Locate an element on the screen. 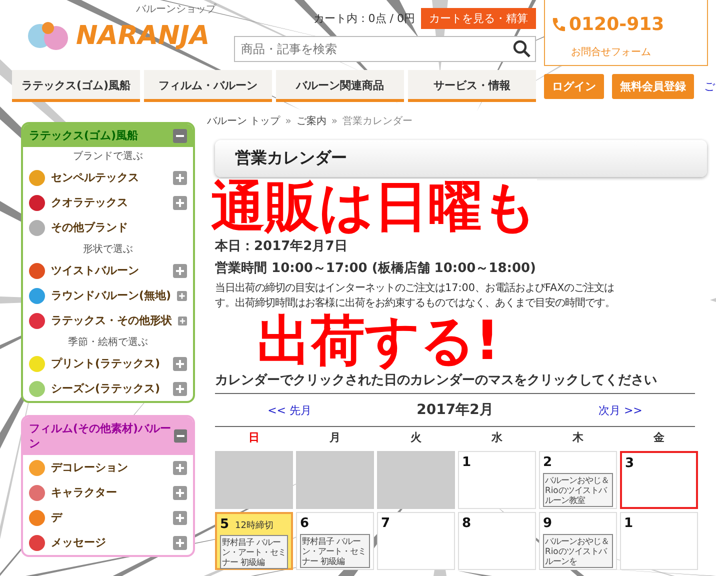  phone-icon is located at coordinates (558, 24).